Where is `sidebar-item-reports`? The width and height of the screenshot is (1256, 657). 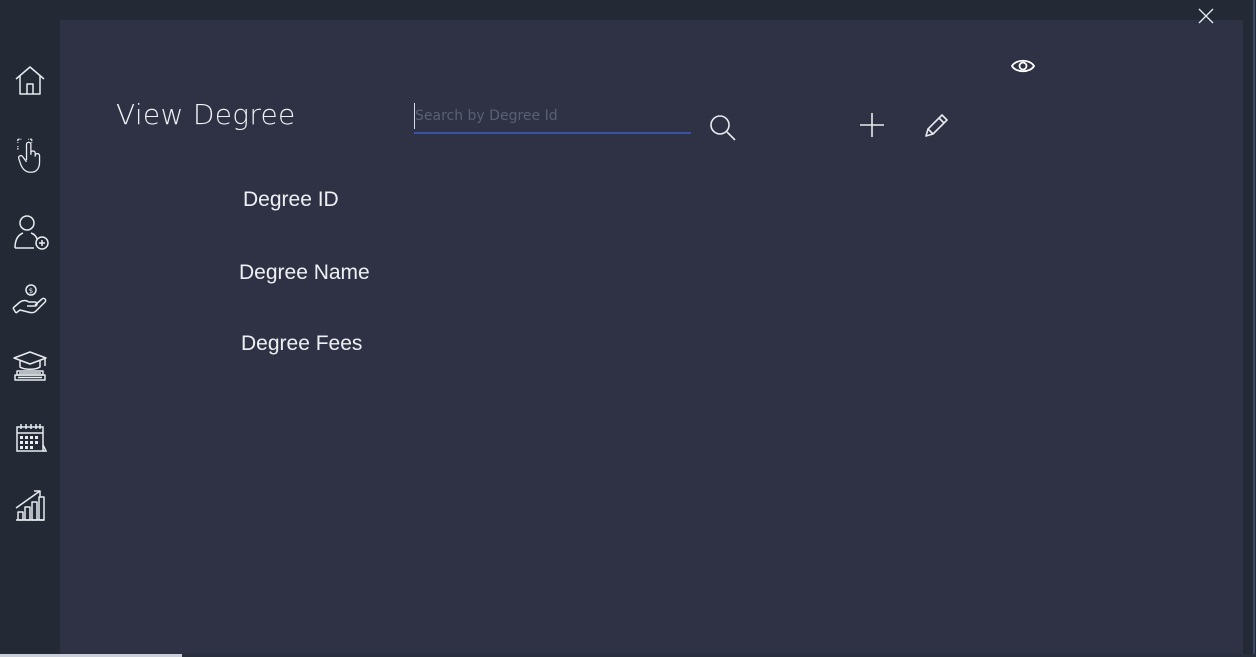 sidebar-item-reports is located at coordinates (30, 506).